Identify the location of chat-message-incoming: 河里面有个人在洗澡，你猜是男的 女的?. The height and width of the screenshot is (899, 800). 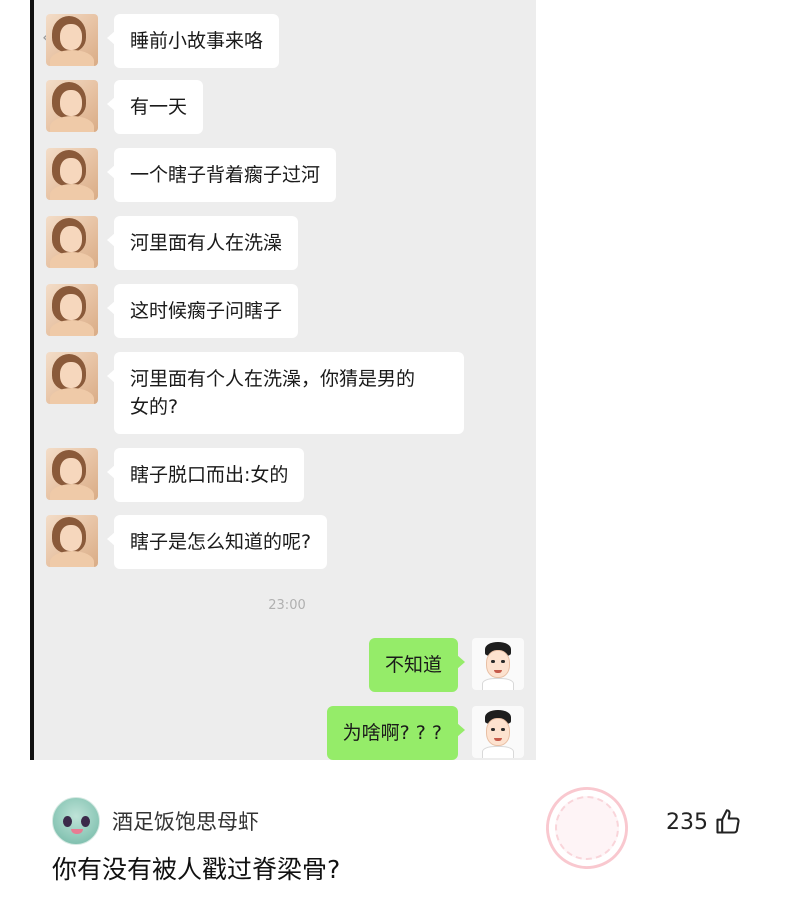
(255, 393).